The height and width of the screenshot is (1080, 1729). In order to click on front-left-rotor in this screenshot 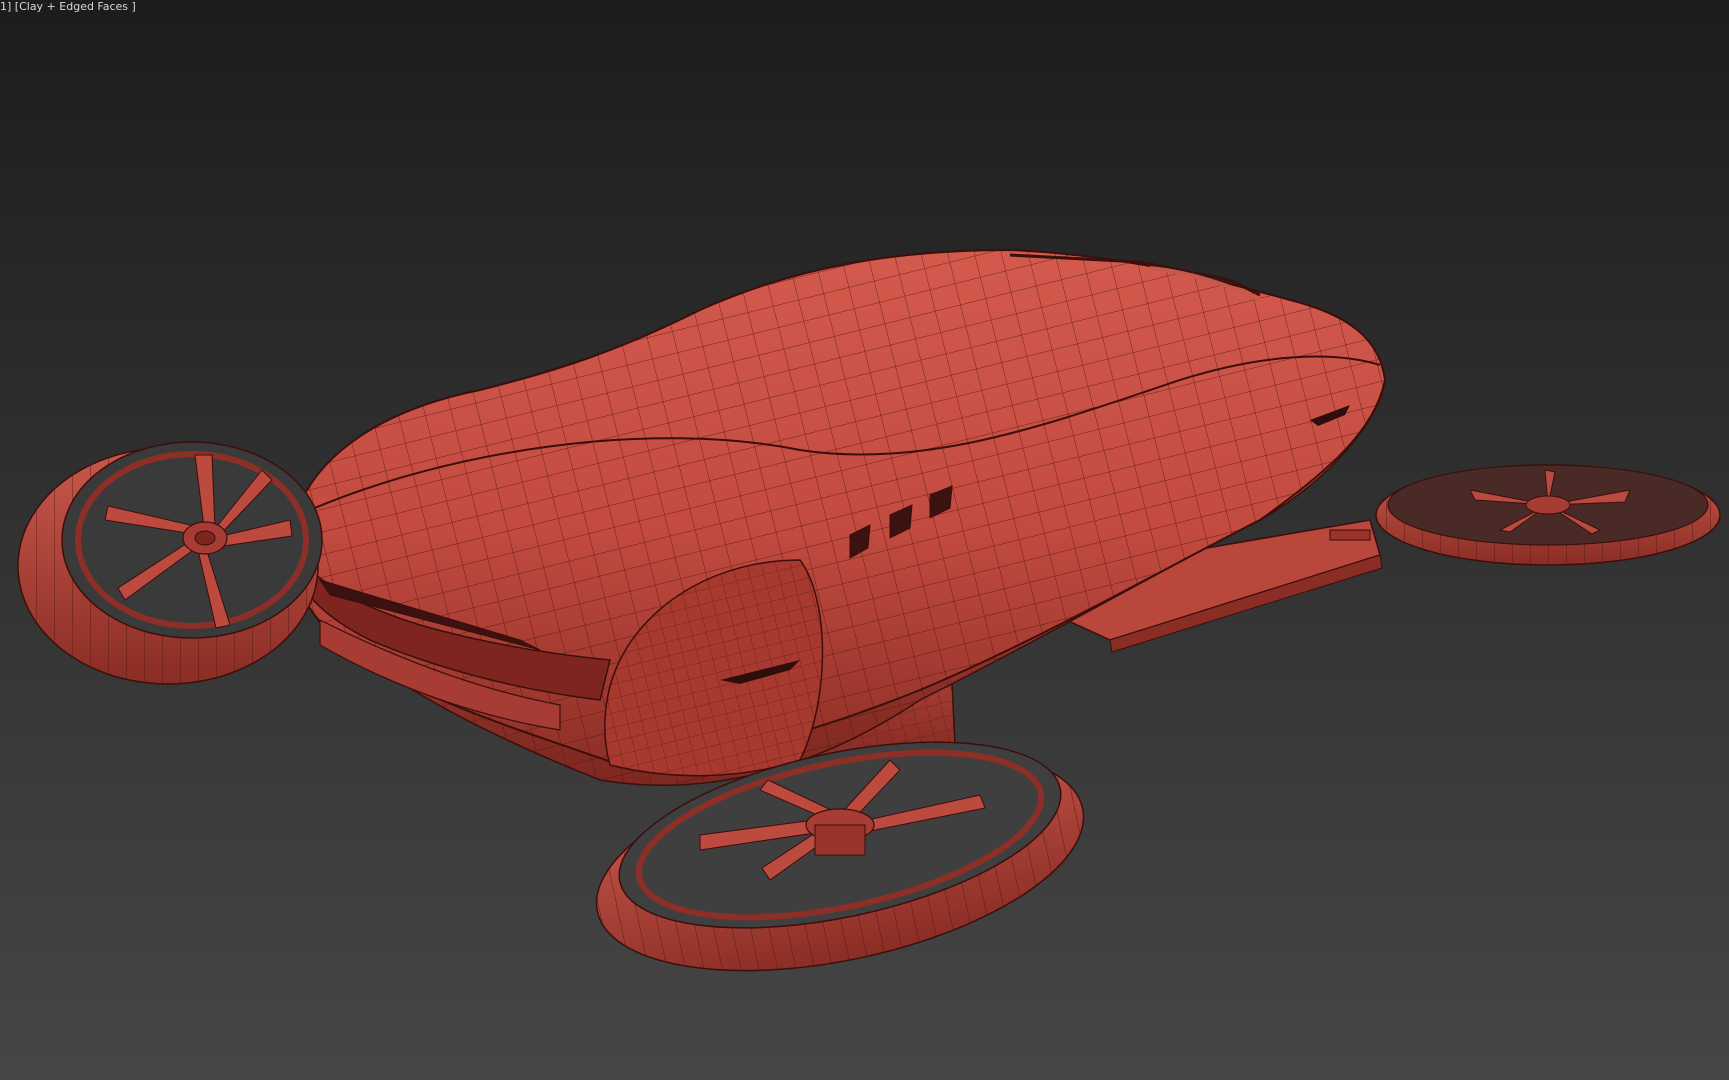, I will do `click(170, 563)`.